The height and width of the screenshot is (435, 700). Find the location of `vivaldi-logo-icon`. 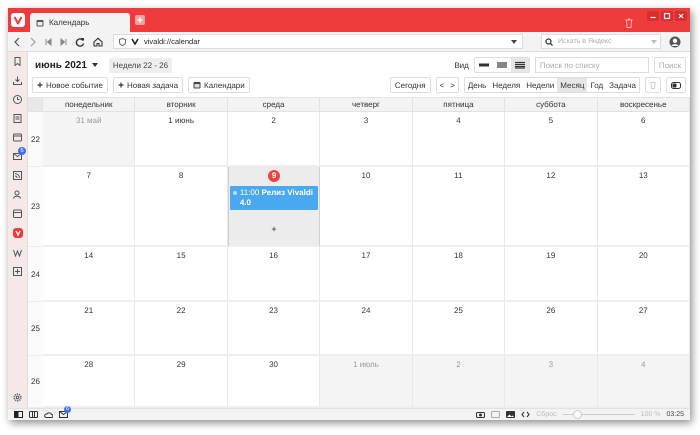

vivaldi-logo-icon is located at coordinates (18, 20).